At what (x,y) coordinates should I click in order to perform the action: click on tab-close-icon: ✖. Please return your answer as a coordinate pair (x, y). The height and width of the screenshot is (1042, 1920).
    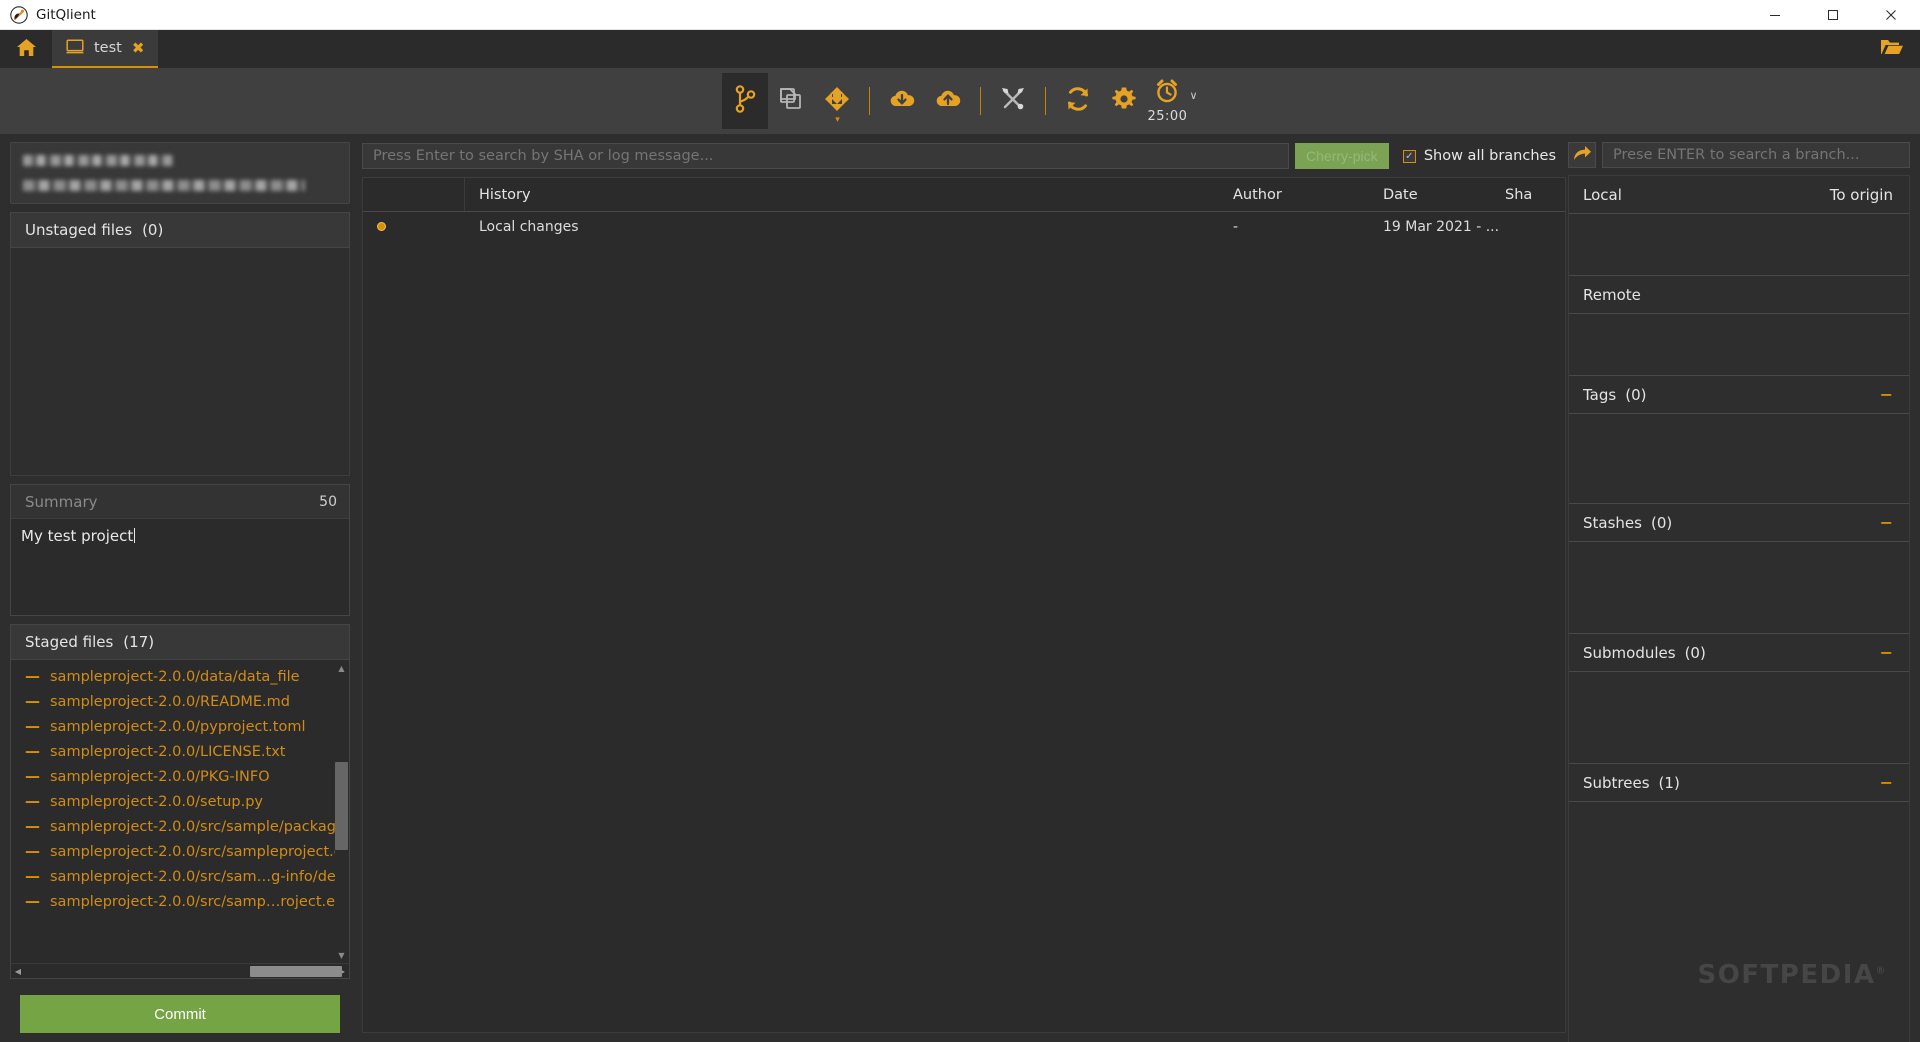
    Looking at the image, I should click on (138, 48).